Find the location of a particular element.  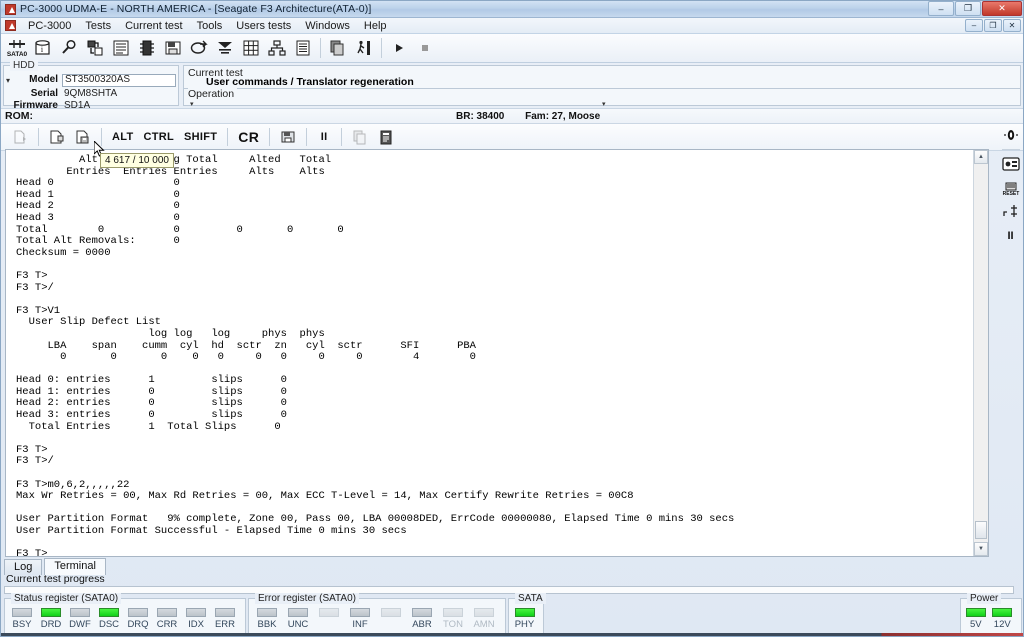

menu-item-tests: Tests is located at coordinates (98, 26).